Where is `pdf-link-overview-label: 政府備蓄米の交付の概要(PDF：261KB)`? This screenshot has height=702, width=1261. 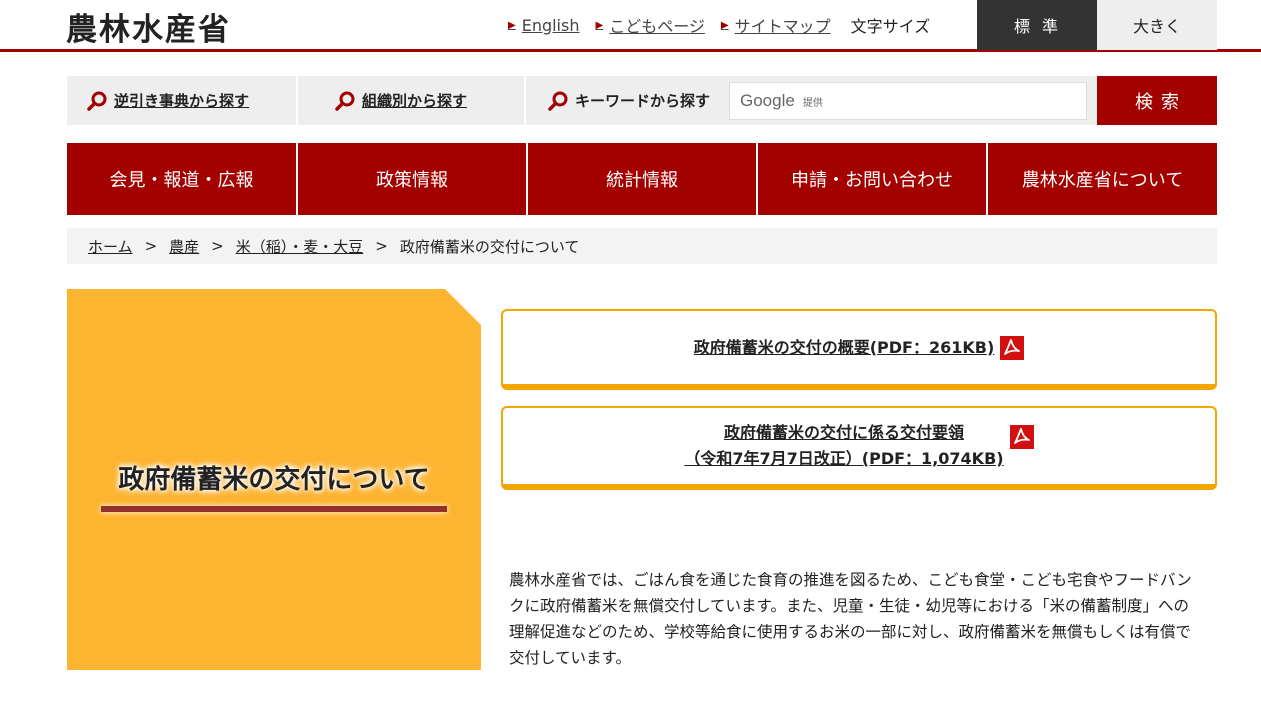
pdf-link-overview-label: 政府備蓄米の交付の概要(PDF：261KB) is located at coordinates (844, 347).